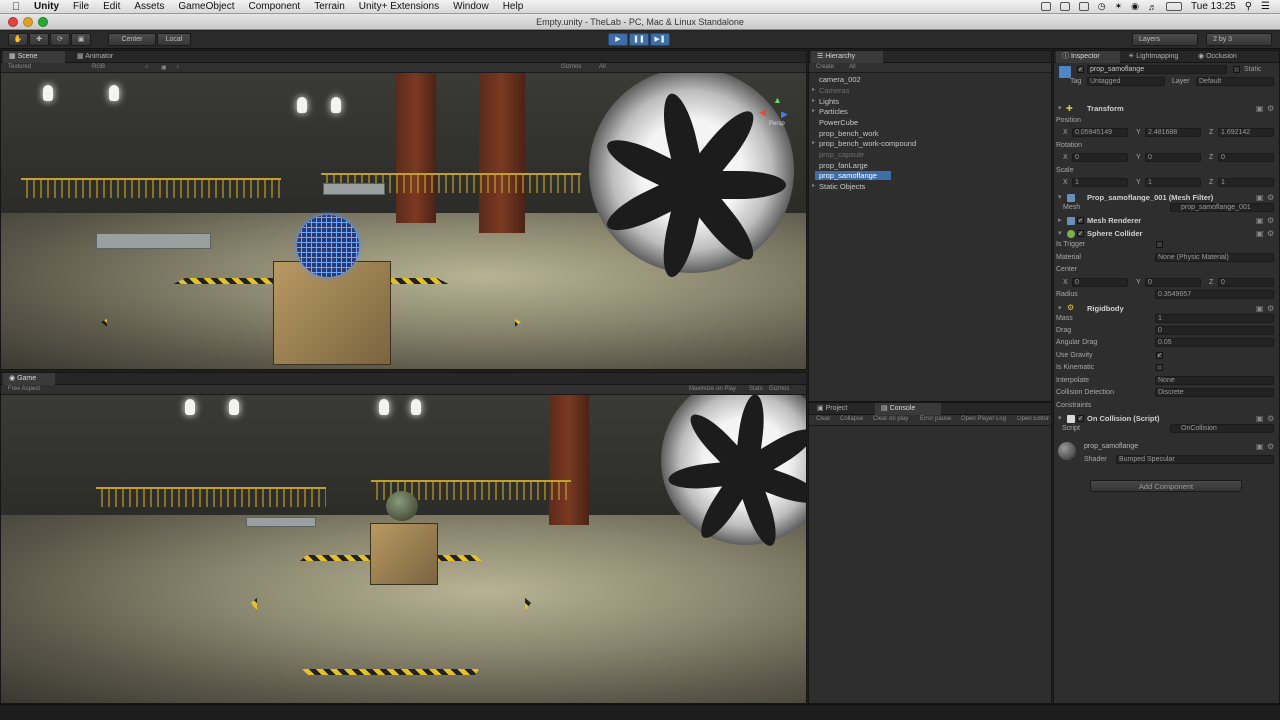 The width and height of the screenshot is (1280, 720). Describe the element at coordinates (784, 114) in the screenshot. I see `z-axis-icon: ▶` at that location.